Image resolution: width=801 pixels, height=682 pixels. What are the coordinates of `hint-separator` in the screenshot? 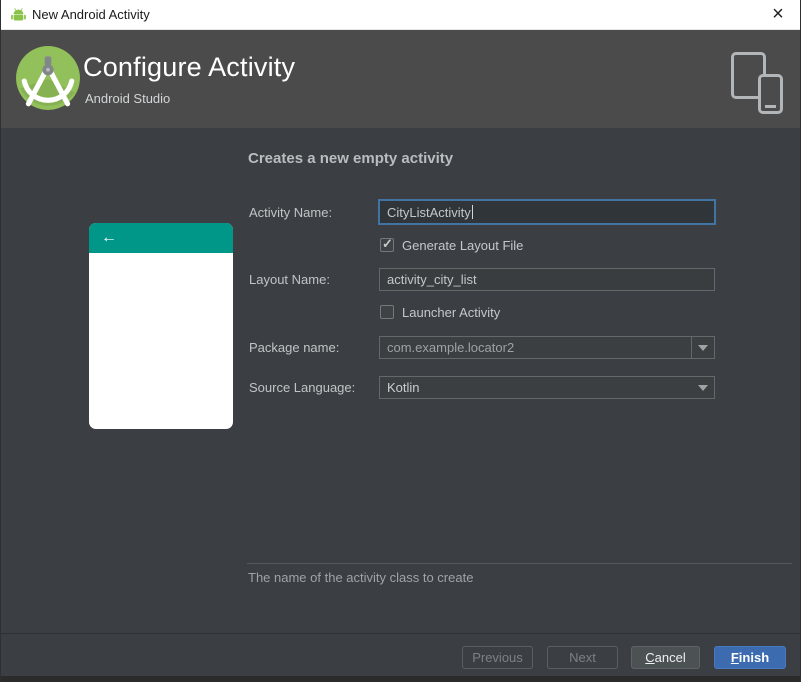 It's located at (519, 563).